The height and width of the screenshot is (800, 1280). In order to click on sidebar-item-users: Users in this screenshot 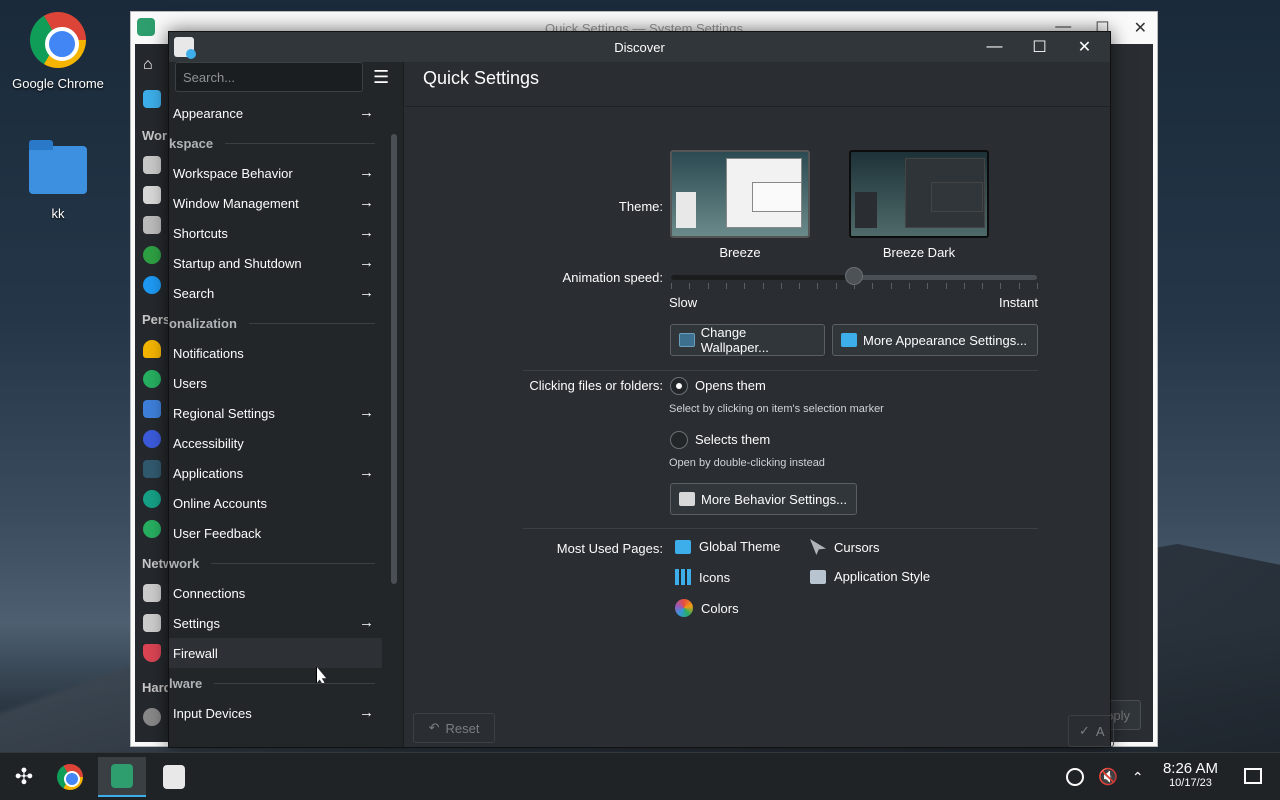, I will do `click(275, 383)`.